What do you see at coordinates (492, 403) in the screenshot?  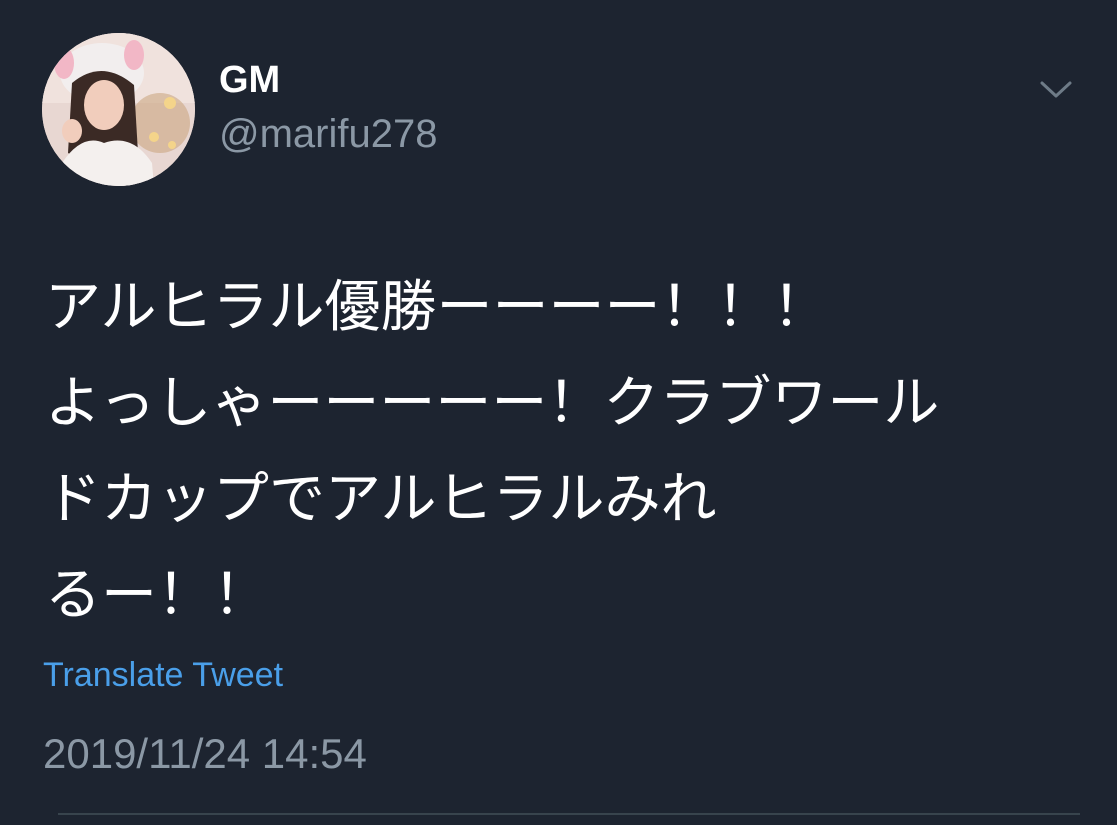 I see `tweet-text-line: よっしゃーーーーー！クラブワール` at bounding box center [492, 403].